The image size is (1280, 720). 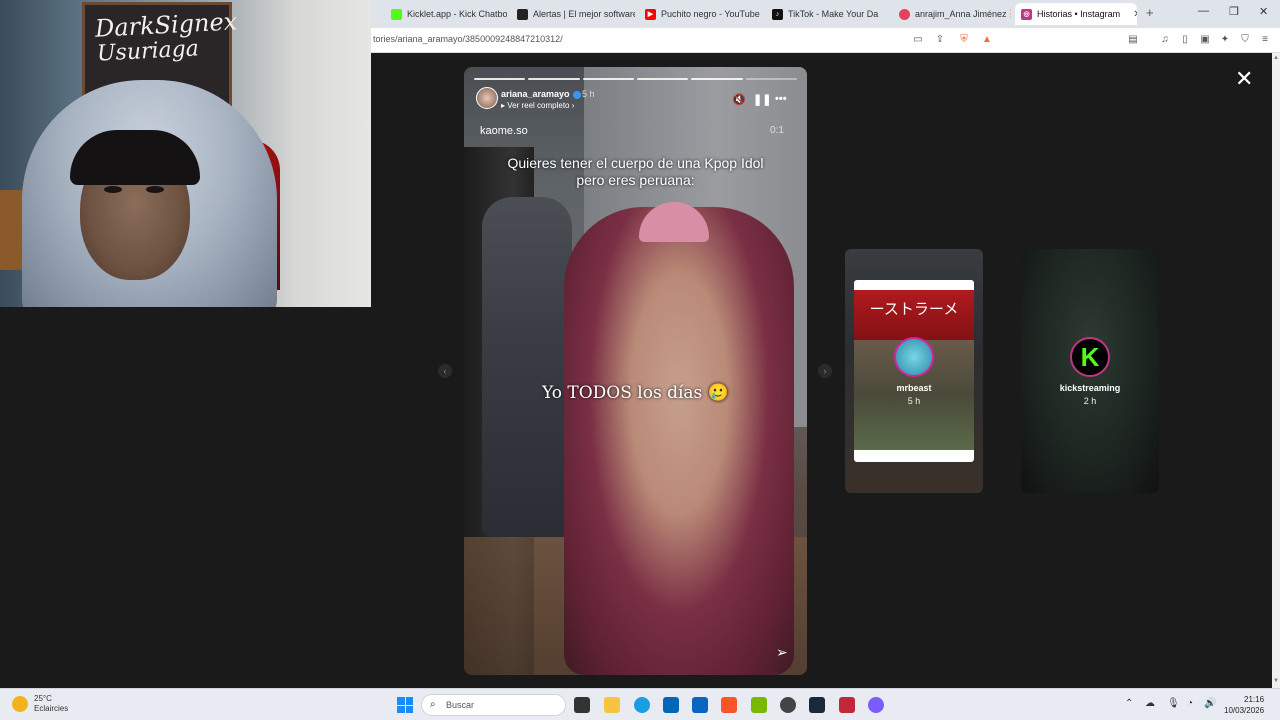 I want to click on minimize-button: —, so click(x=1203, y=11).